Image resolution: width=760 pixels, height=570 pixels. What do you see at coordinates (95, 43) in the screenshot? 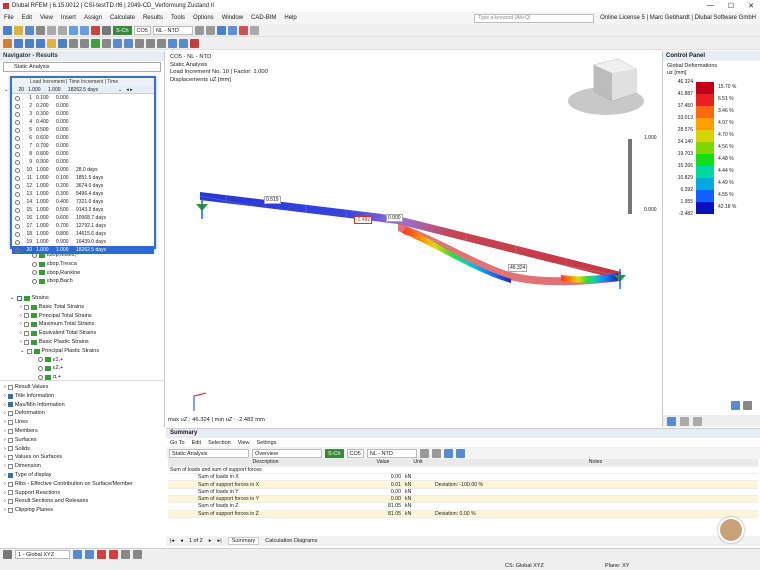
I see `load-icon` at bounding box center [95, 43].